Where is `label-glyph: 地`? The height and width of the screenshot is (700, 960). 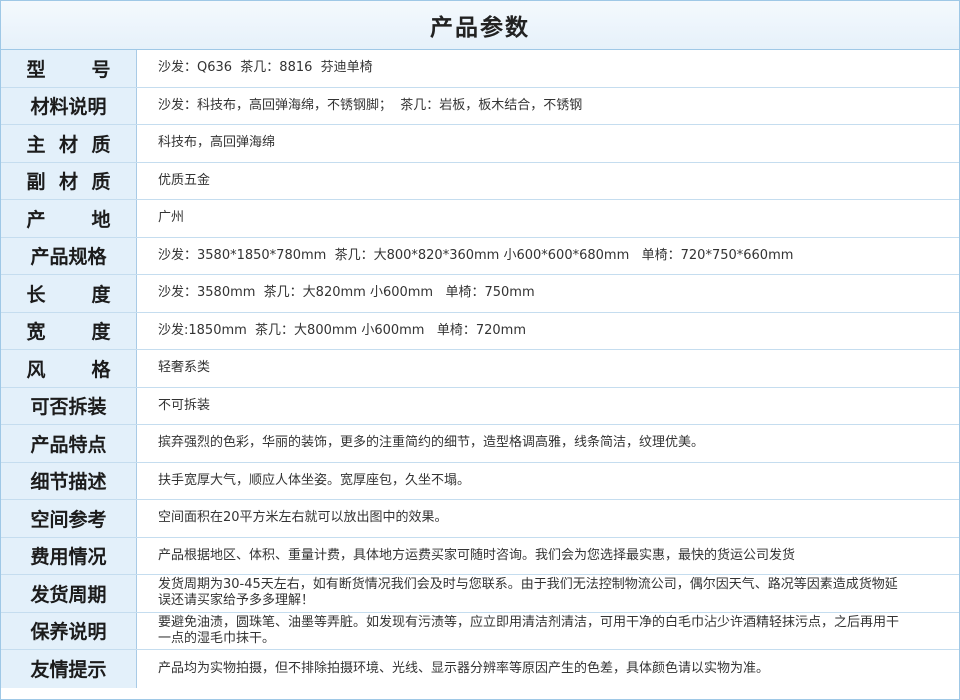 label-glyph: 地 is located at coordinates (101, 219).